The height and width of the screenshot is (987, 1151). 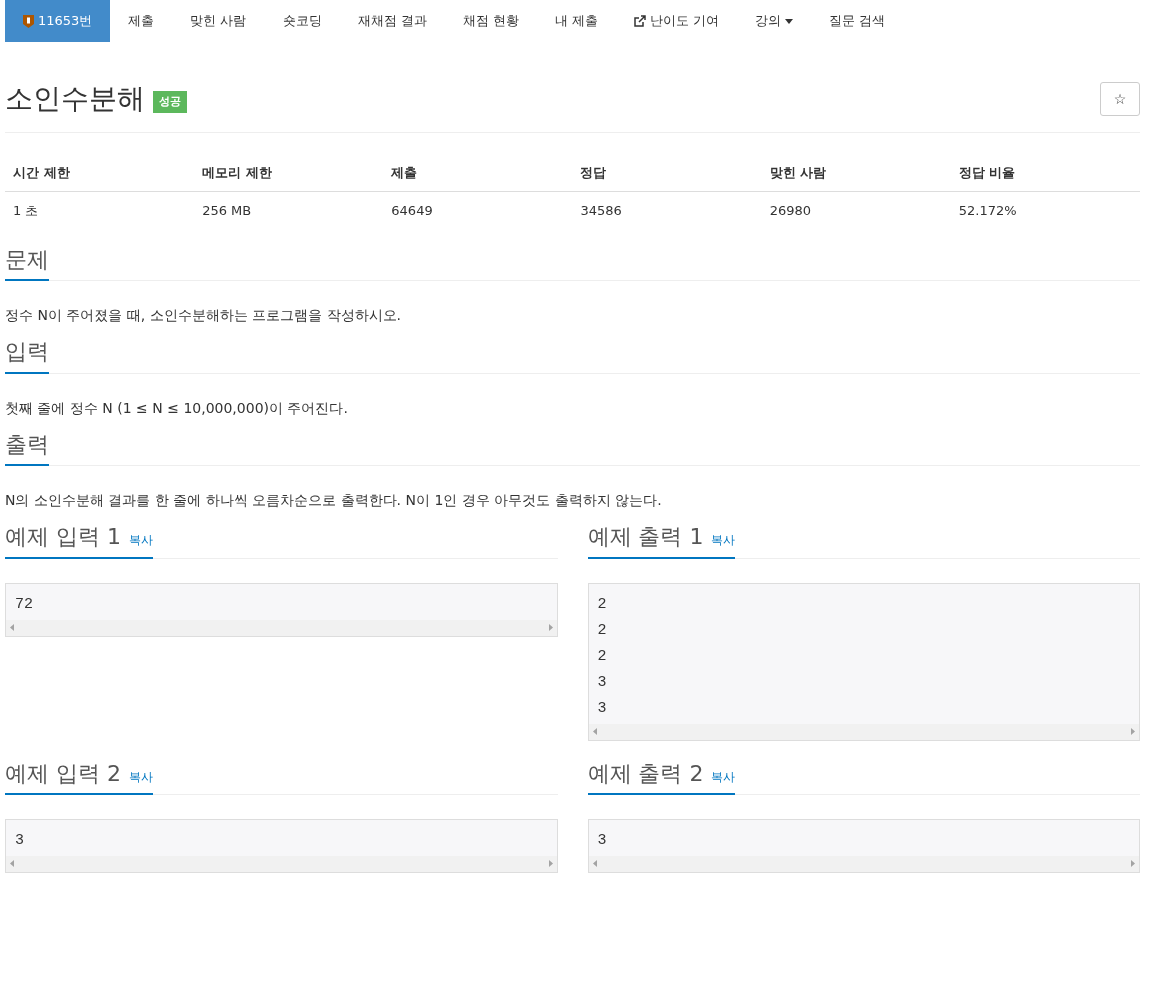 What do you see at coordinates (1045, 173) in the screenshot?
I see `table-header: 정답 비율` at bounding box center [1045, 173].